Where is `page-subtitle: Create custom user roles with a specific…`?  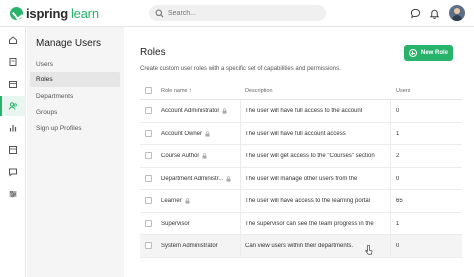
page-subtitle: Create custom user roles with a specific… is located at coordinates (240, 69).